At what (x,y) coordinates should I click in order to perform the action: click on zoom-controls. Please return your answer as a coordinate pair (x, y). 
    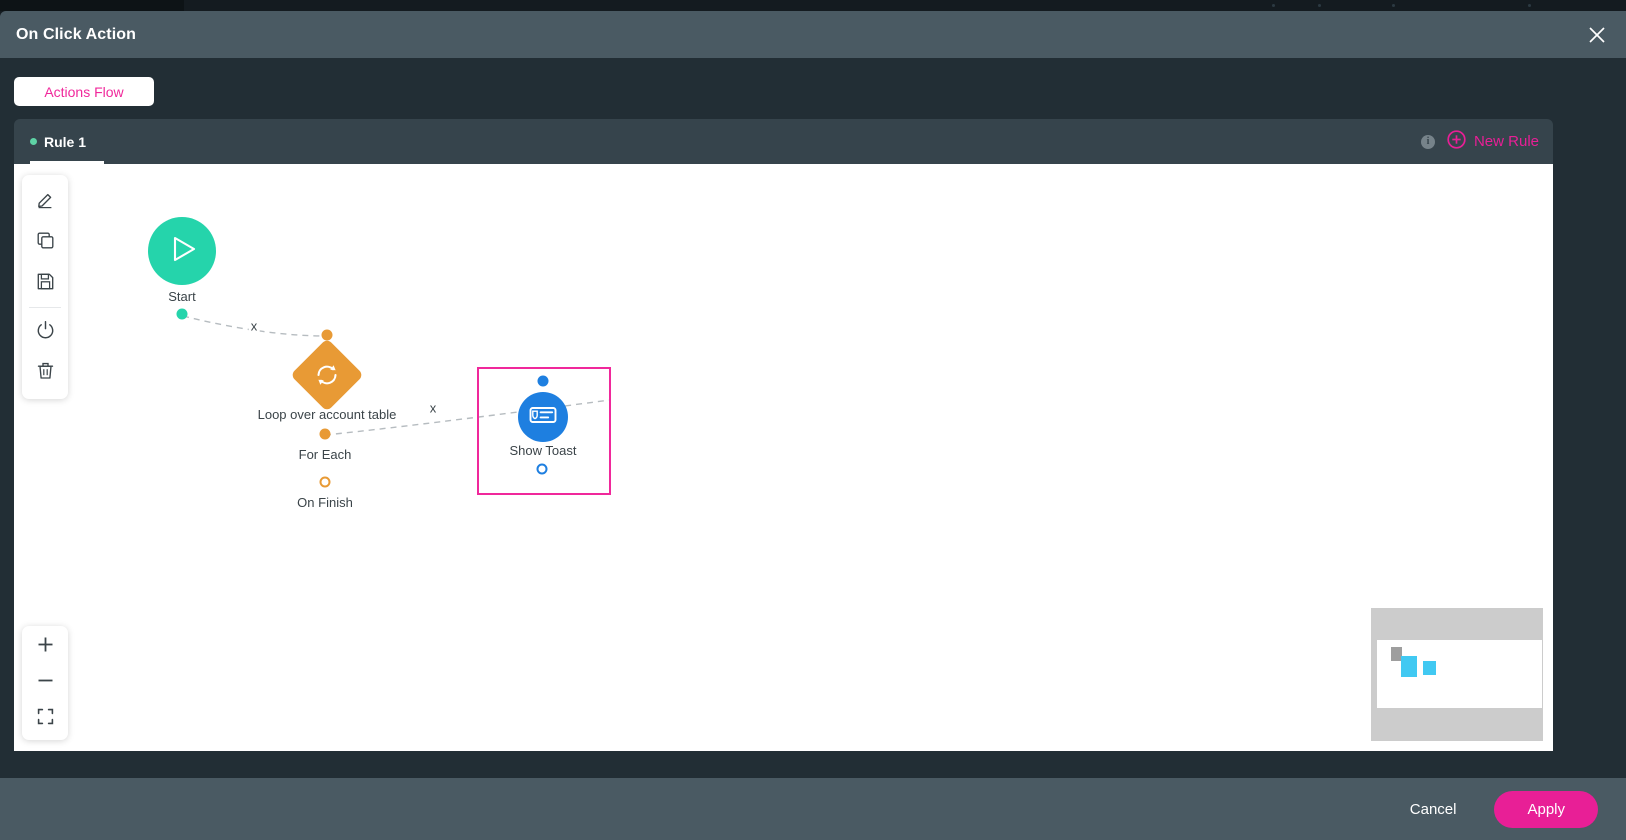
    Looking at the image, I should click on (45, 683).